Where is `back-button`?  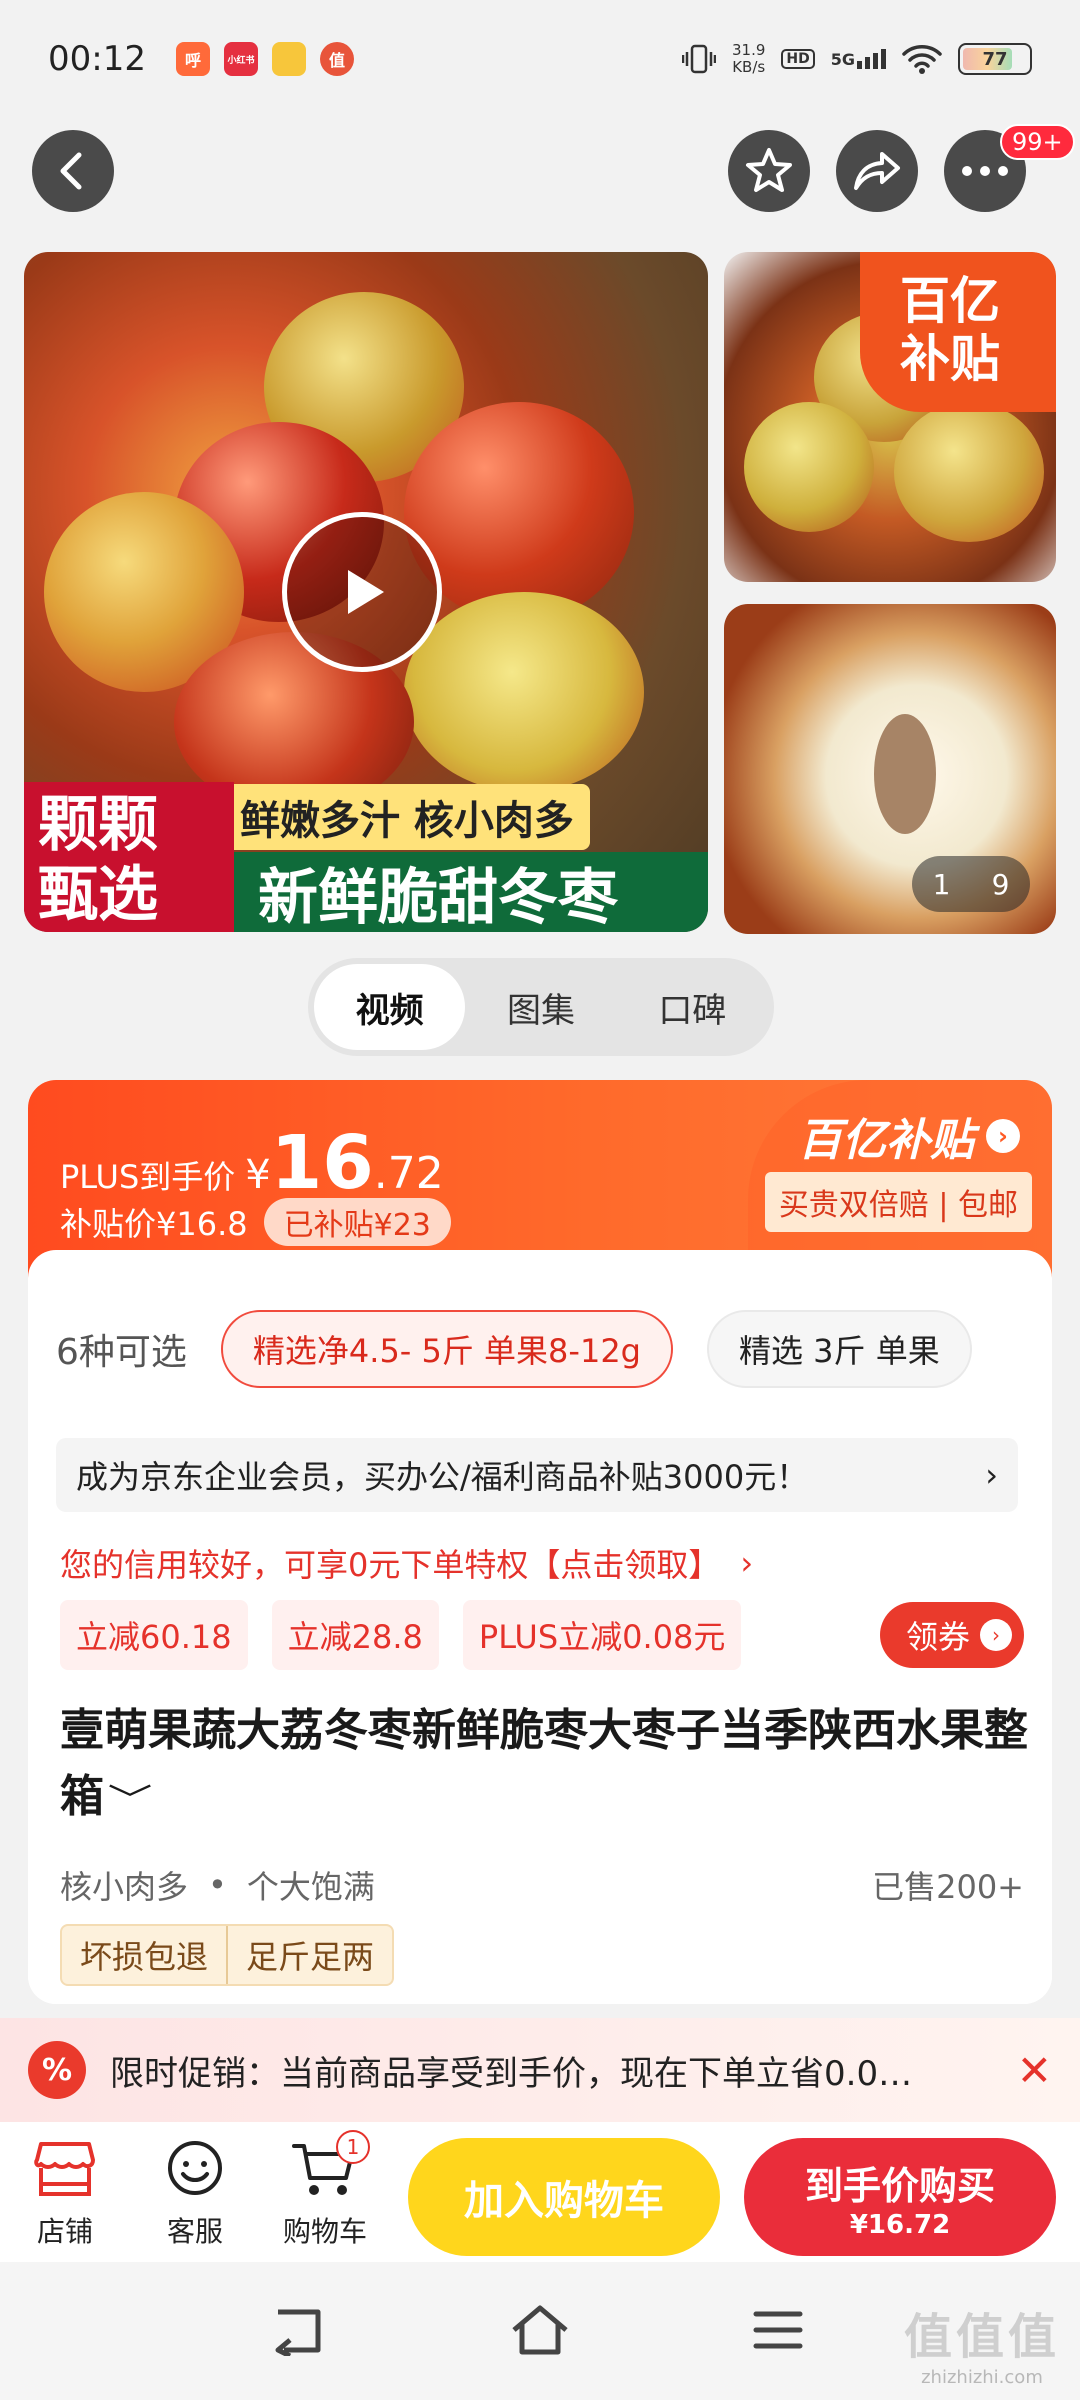
back-button is located at coordinates (73, 171).